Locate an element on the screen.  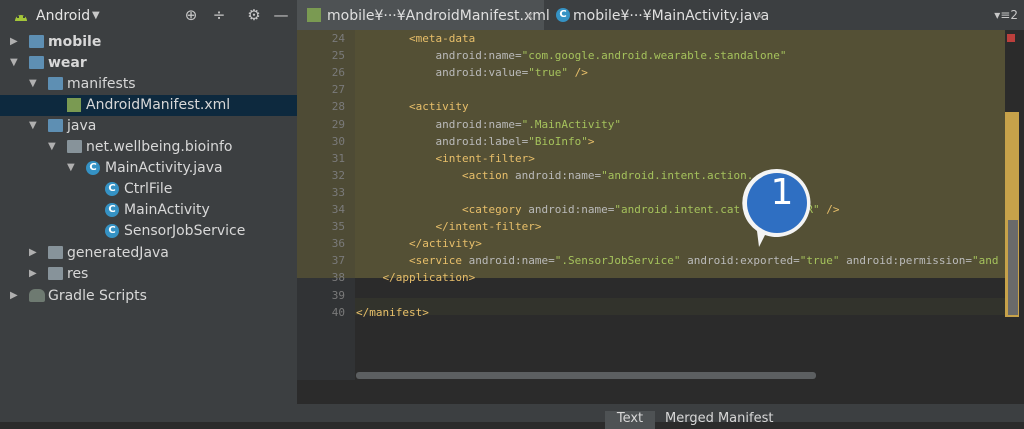
code-line: </activity> is located at coordinates (445, 243).